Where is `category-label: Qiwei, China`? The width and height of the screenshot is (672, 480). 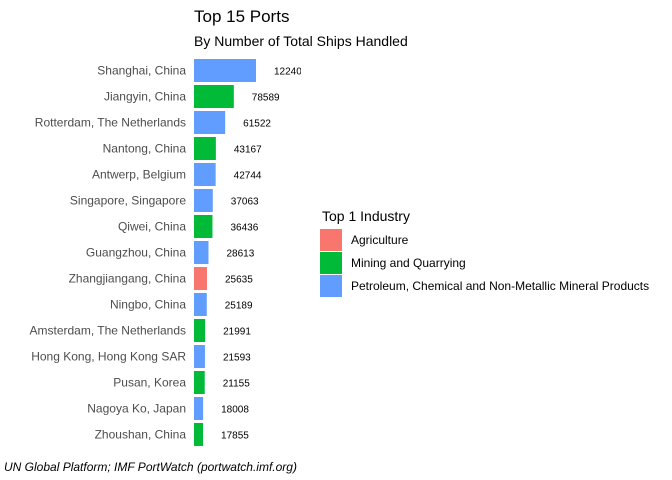 category-label: Qiwei, China is located at coordinates (152, 227).